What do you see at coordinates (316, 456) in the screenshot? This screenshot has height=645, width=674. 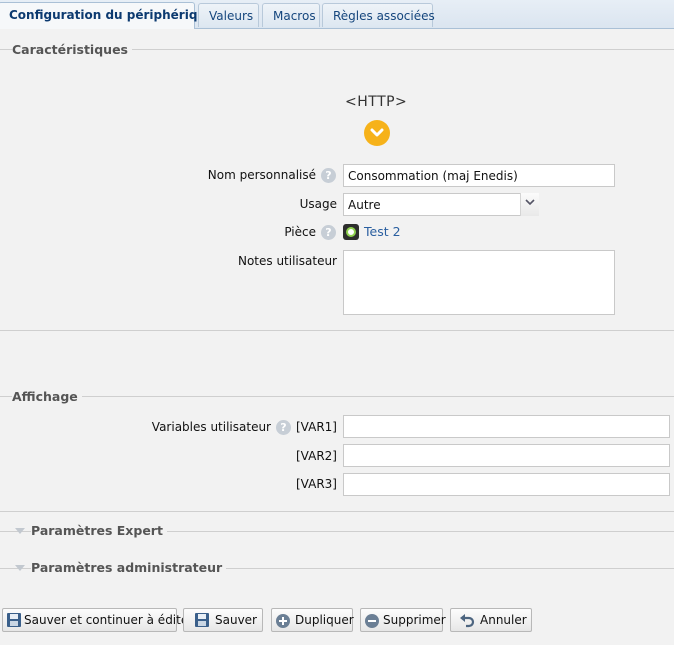 I see `var2-label: [VAR2]` at bounding box center [316, 456].